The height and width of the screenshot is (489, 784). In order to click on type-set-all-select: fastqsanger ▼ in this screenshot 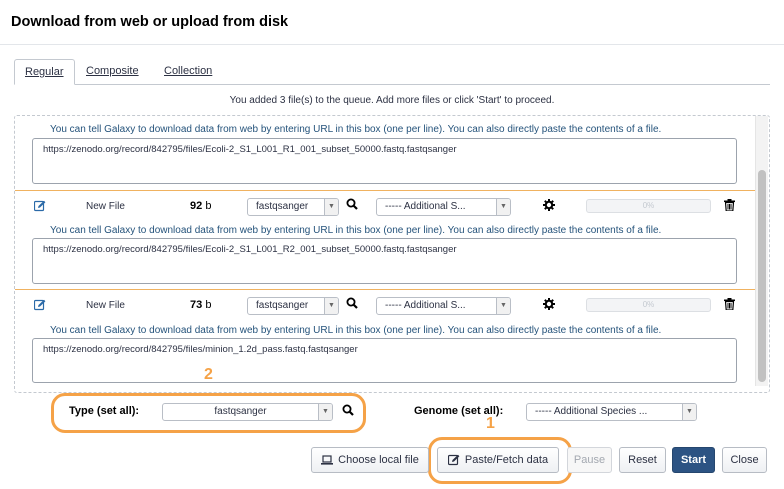, I will do `click(247, 412)`.